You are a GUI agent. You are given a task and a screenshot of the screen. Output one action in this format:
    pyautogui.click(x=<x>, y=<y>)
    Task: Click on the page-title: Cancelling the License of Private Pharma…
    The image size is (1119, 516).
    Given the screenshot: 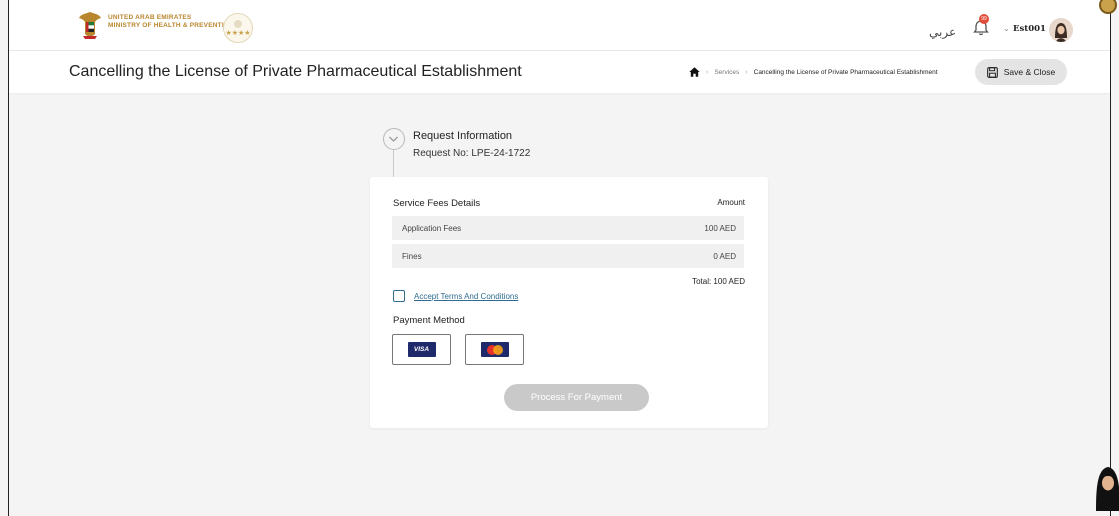 What is the action you would take?
    pyautogui.click(x=295, y=71)
    